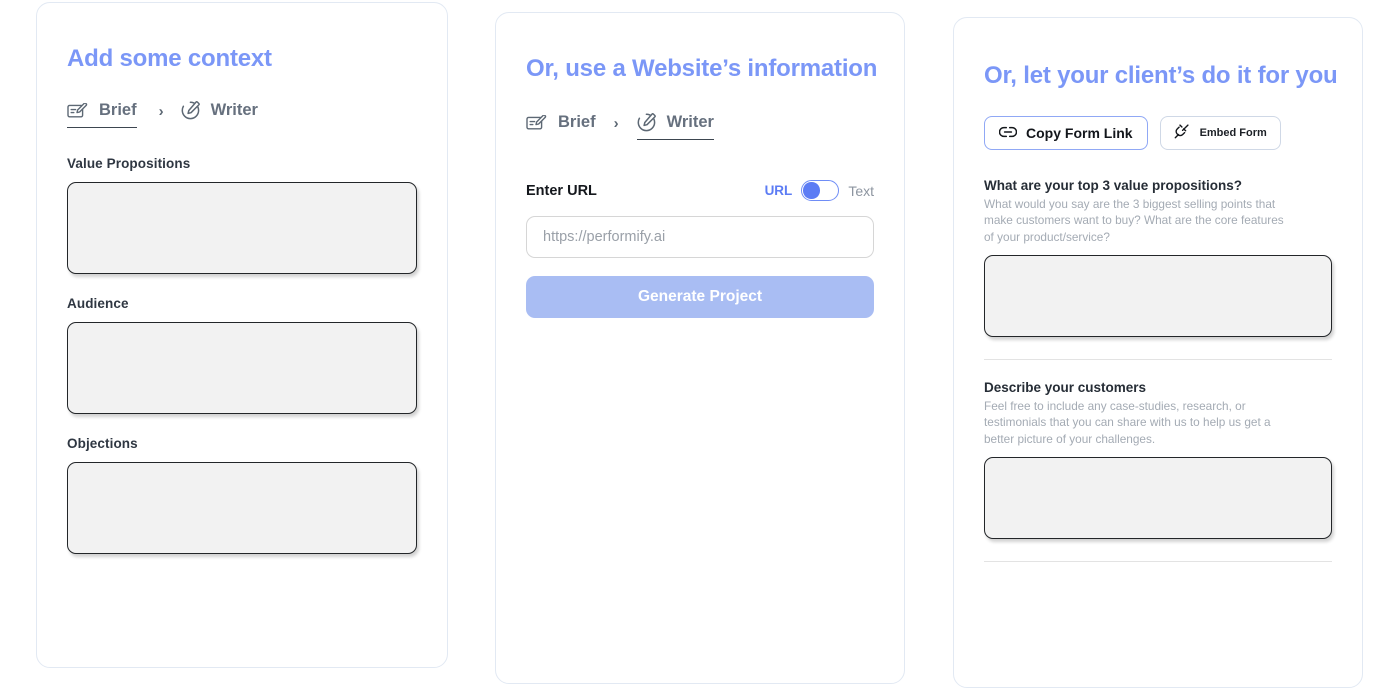 The image size is (1400, 700). I want to click on embed-form-button: Embed Form, so click(1220, 133).